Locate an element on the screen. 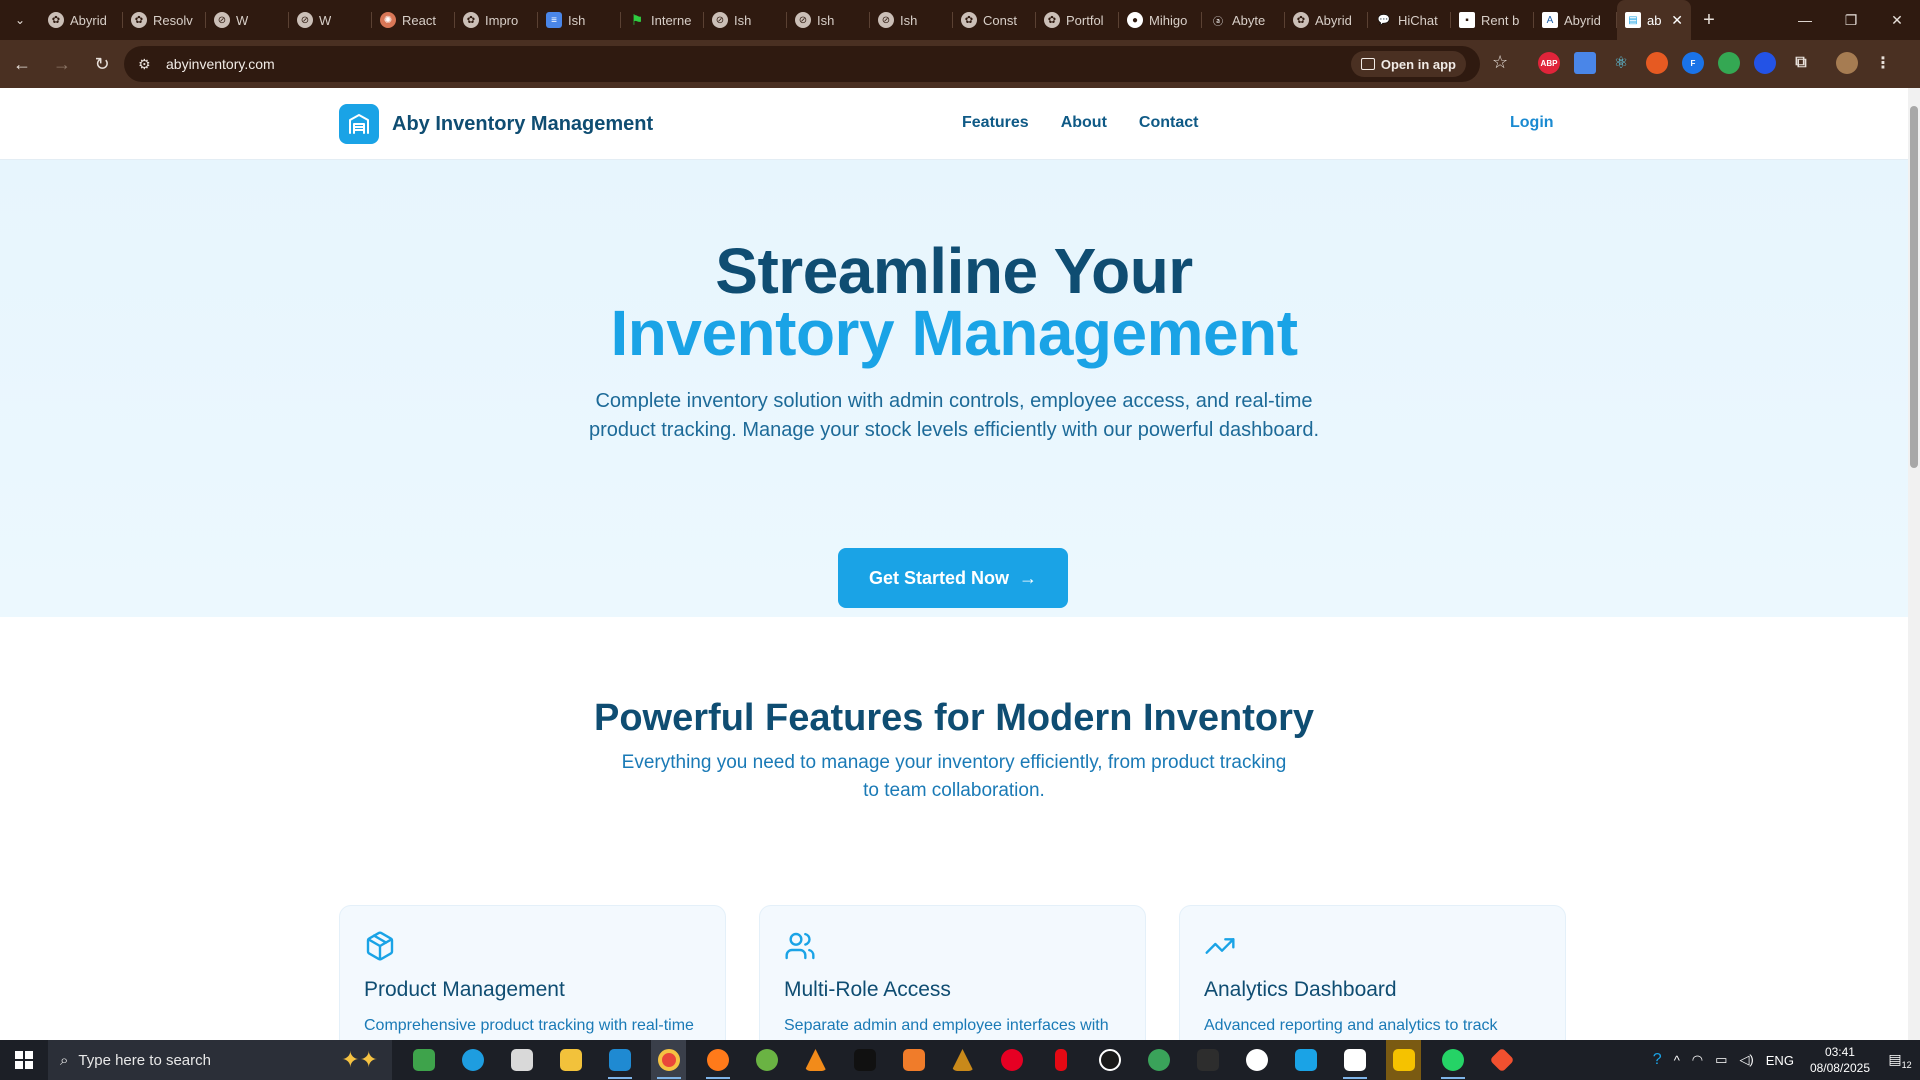 Image resolution: width=1920 pixels, height=1080 pixels. sticky-notes-icon is located at coordinates (1403, 1060).